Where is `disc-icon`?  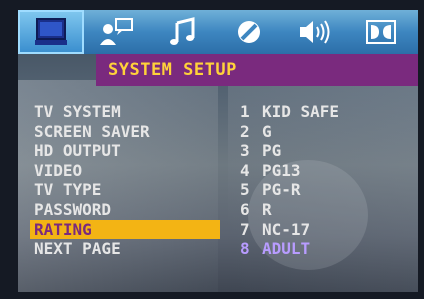
disc-icon is located at coordinates (249, 32).